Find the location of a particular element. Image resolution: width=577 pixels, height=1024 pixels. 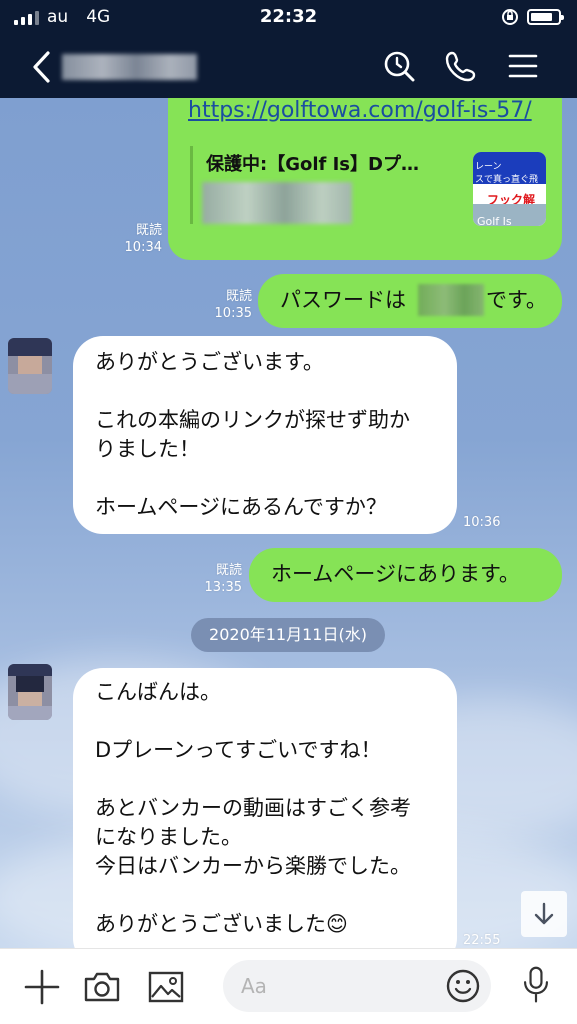

image-icon is located at coordinates (166, 987).